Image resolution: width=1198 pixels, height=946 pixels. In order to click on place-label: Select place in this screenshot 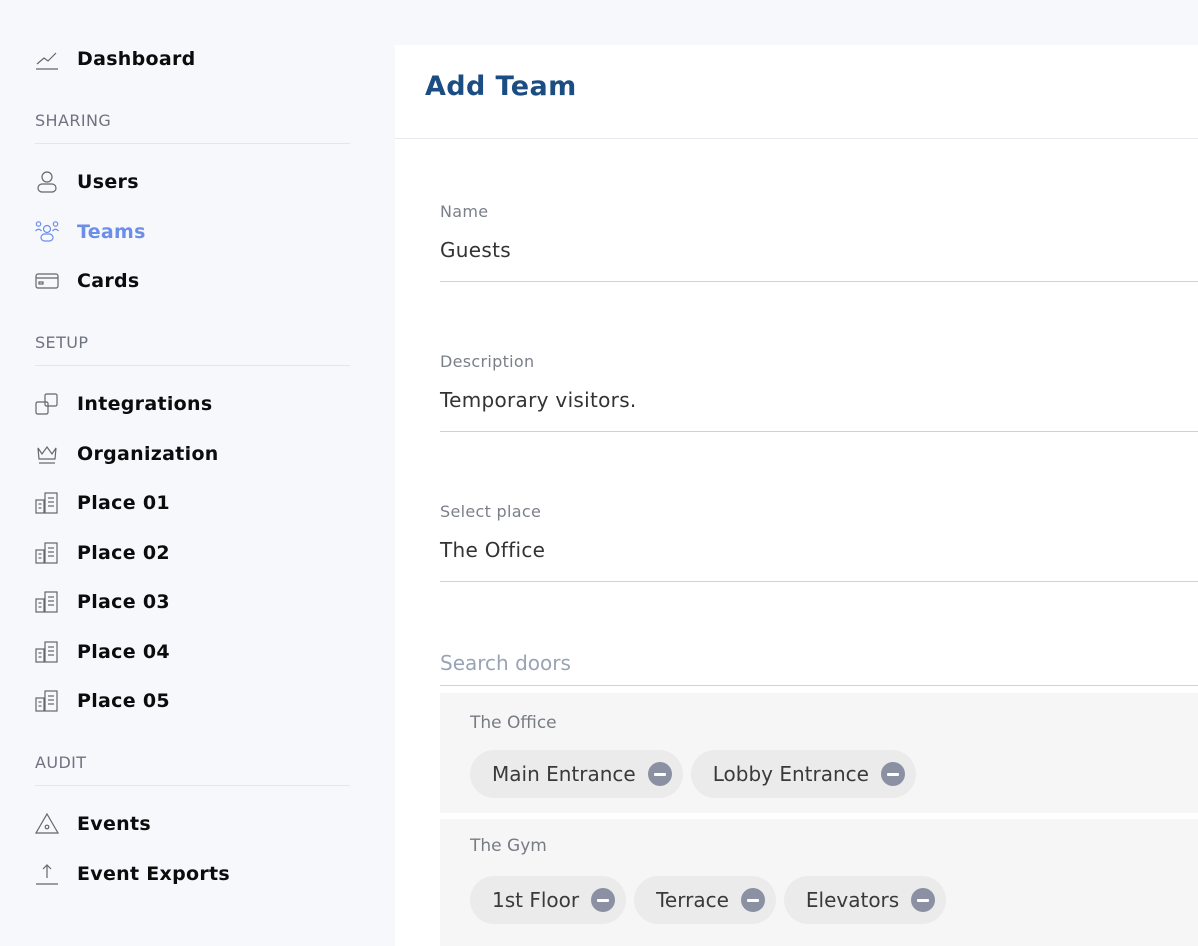, I will do `click(491, 511)`.